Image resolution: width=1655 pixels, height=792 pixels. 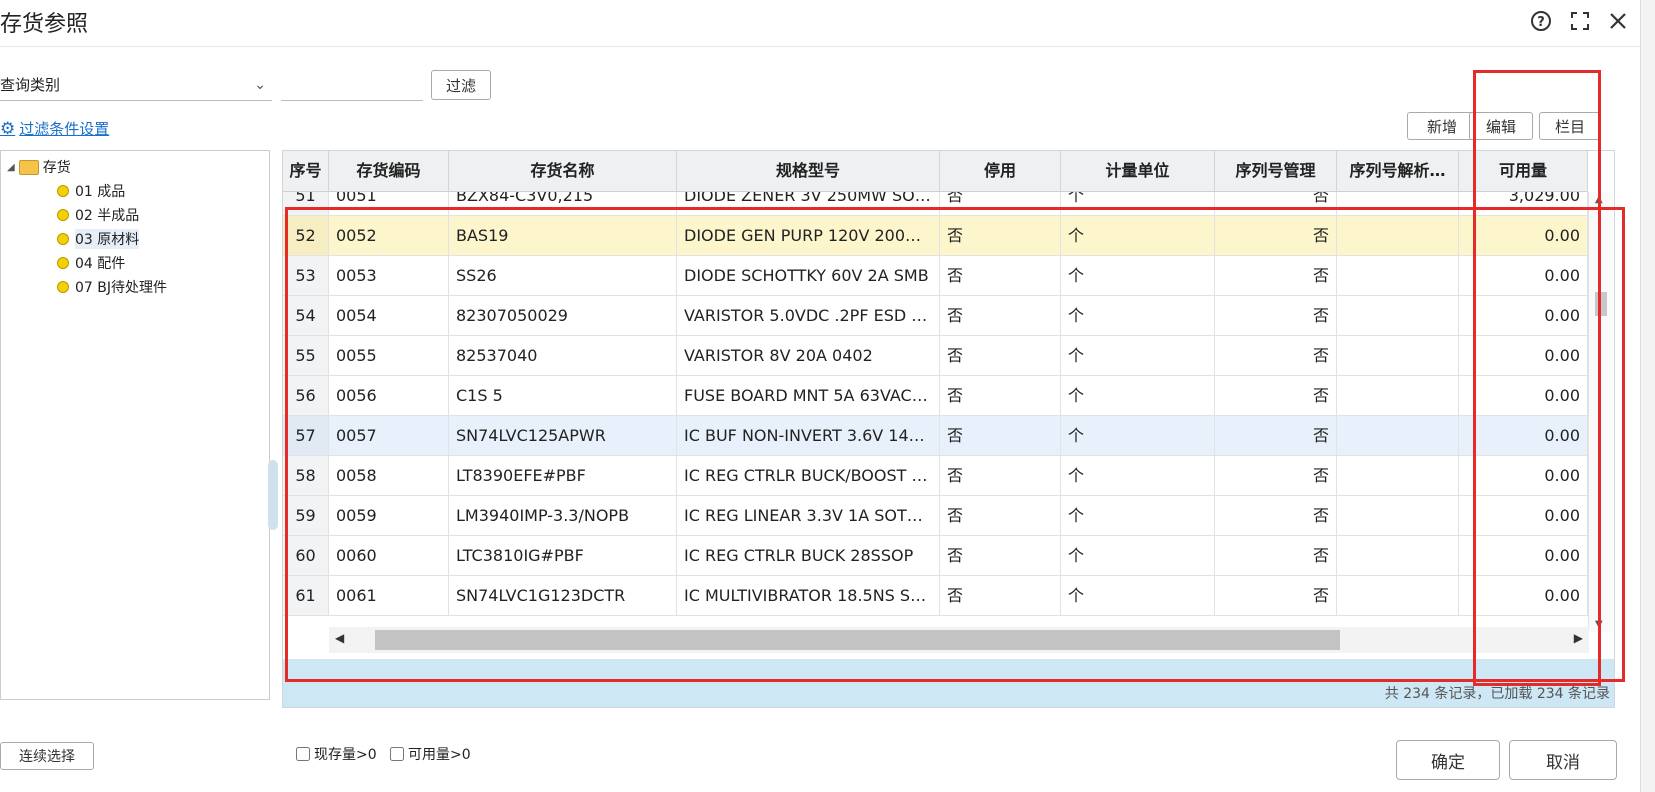 What do you see at coordinates (389, 275) in the screenshot?
I see `cell-item-code: 0053` at bounding box center [389, 275].